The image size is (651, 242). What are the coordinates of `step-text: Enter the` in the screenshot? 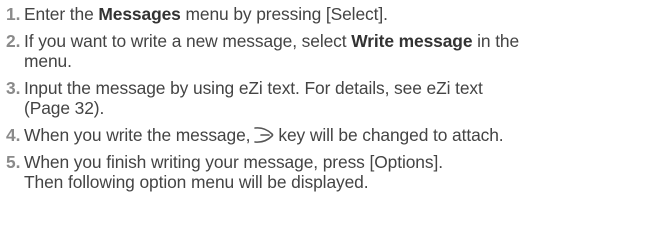 It's located at (61, 14).